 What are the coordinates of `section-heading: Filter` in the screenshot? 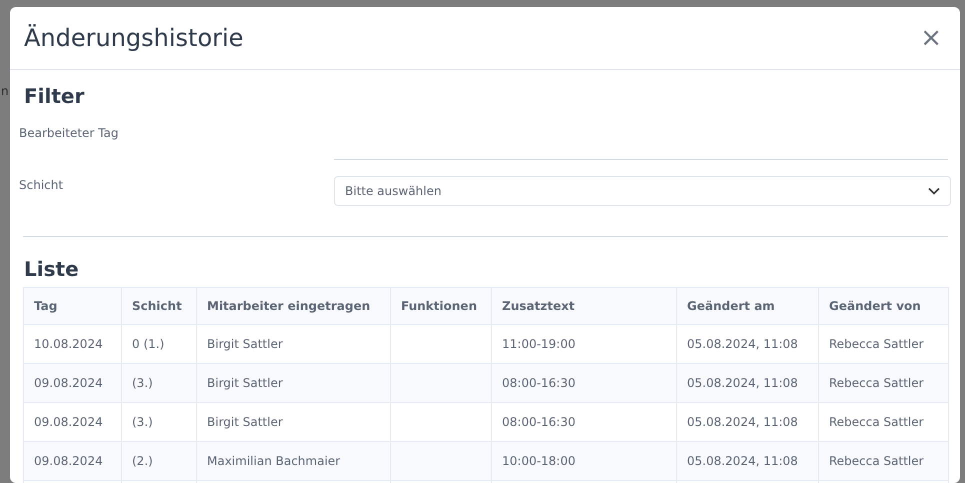 It's located at (55, 96).